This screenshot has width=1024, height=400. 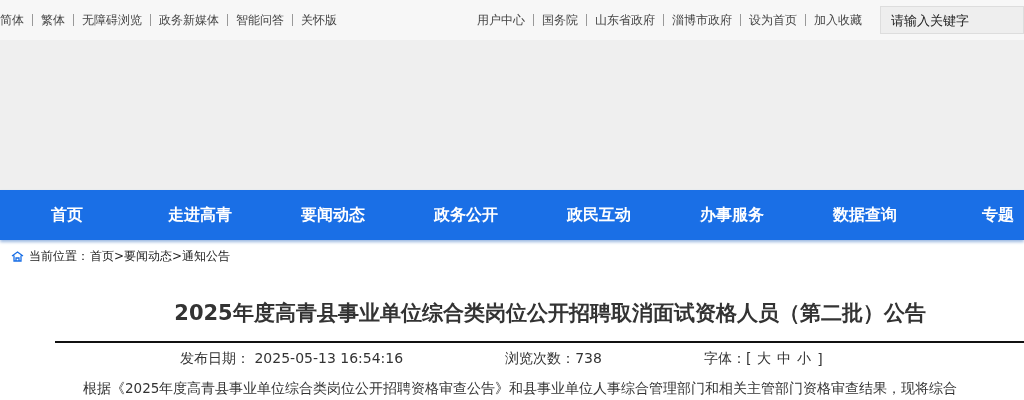 What do you see at coordinates (17, 256) in the screenshot?
I see `home-icon` at bounding box center [17, 256].